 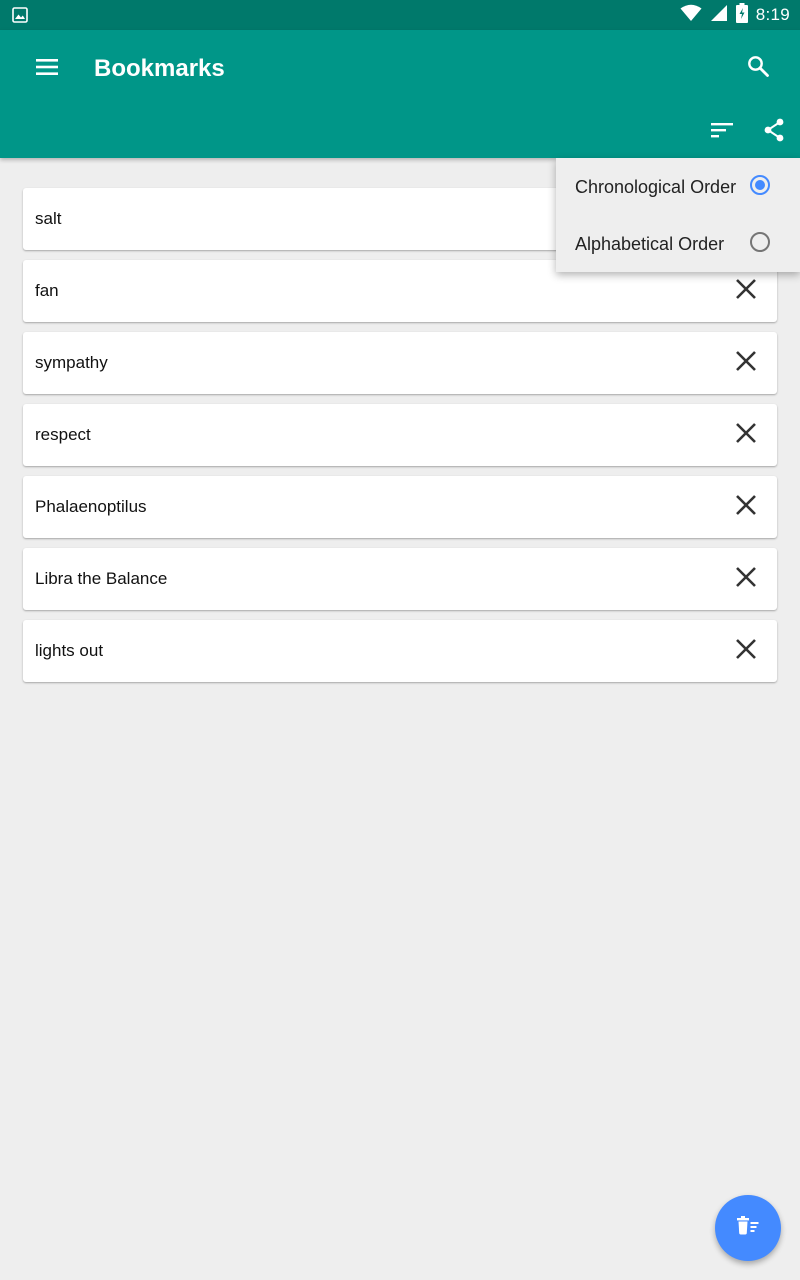 I want to click on menu-item-alphabetical-order: Alphabetical Order, so click(x=678, y=243).